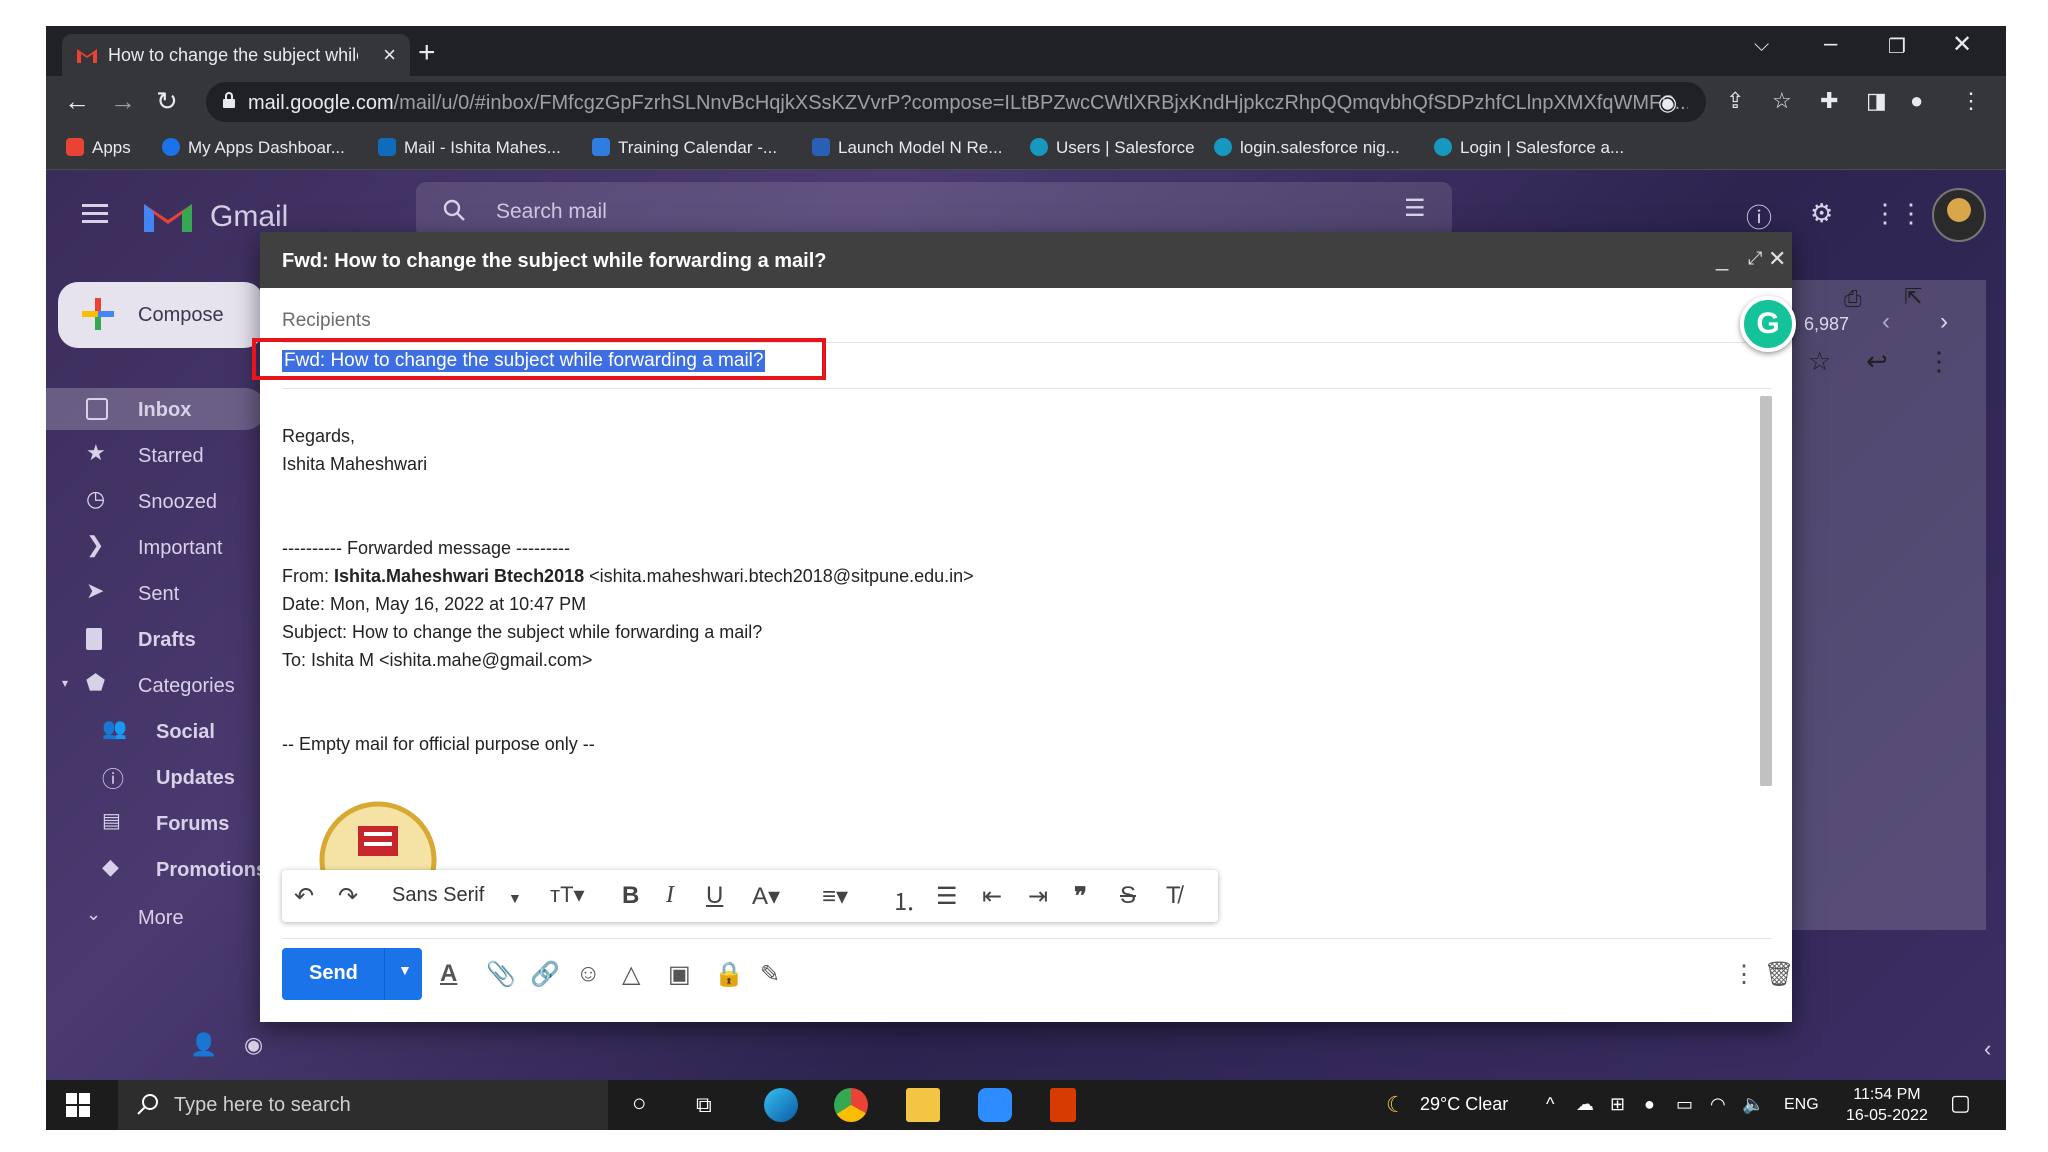 This screenshot has height=1152, width=2048. I want to click on fullscreen-icon: ⤢, so click(1755, 258).